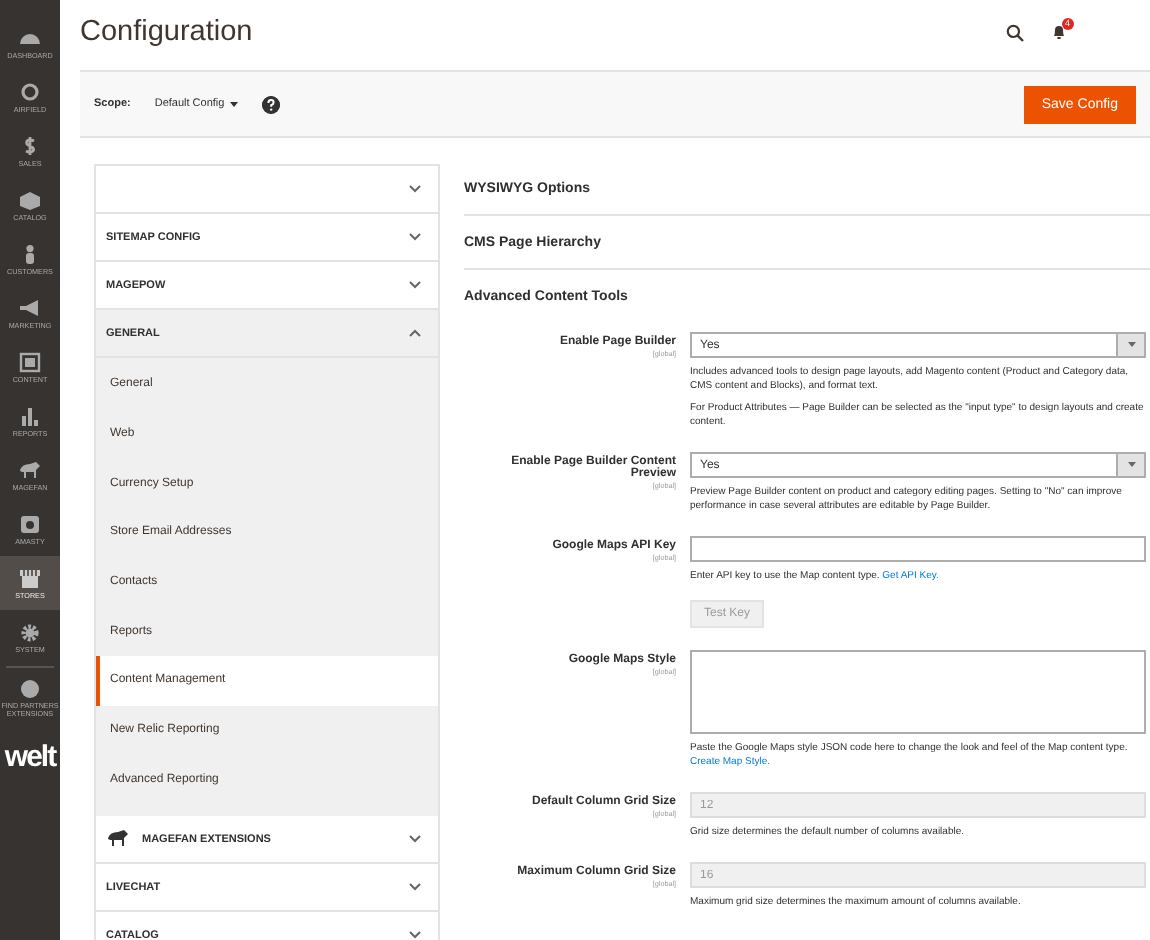 The width and height of the screenshot is (1150, 940). Describe the element at coordinates (415, 333) in the screenshot. I see `collapse-chevron-icon` at that location.